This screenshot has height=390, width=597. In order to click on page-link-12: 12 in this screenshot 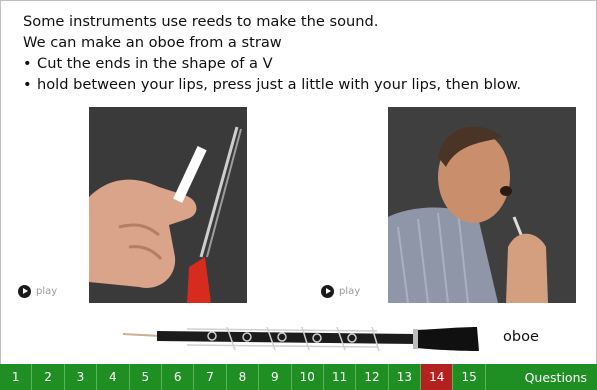, I will do `click(372, 377)`.